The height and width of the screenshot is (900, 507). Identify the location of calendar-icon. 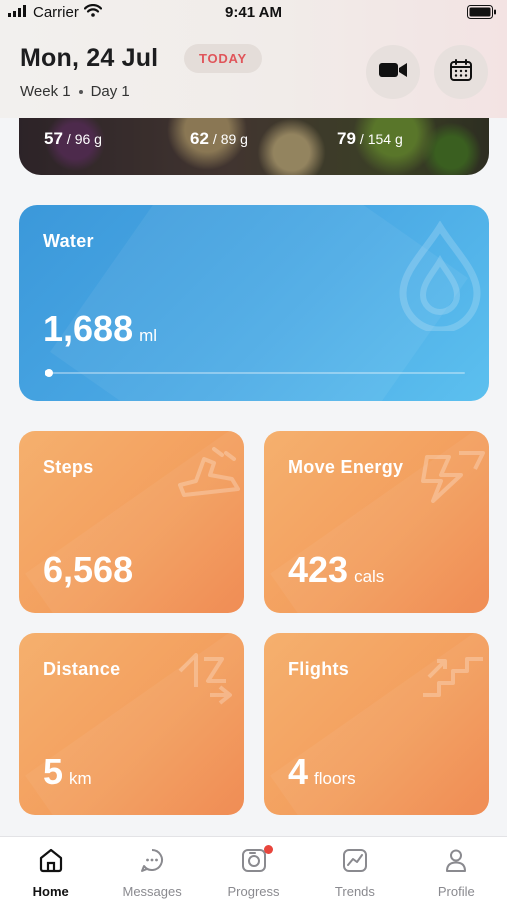
(461, 72).